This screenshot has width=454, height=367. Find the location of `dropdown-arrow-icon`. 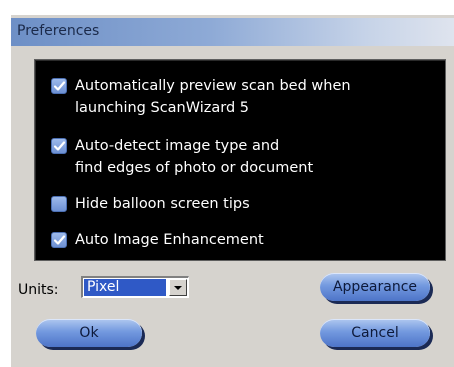

dropdown-arrow-icon is located at coordinates (178, 287).